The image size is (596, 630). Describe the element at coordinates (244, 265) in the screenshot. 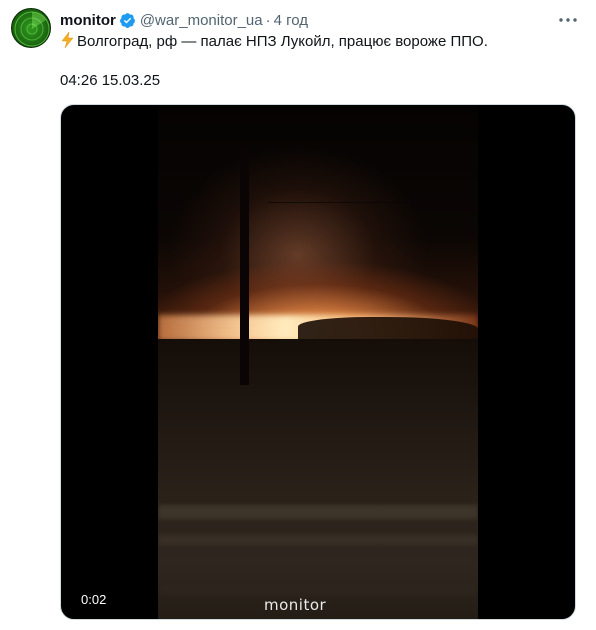

I see `video-utility-pole` at that location.